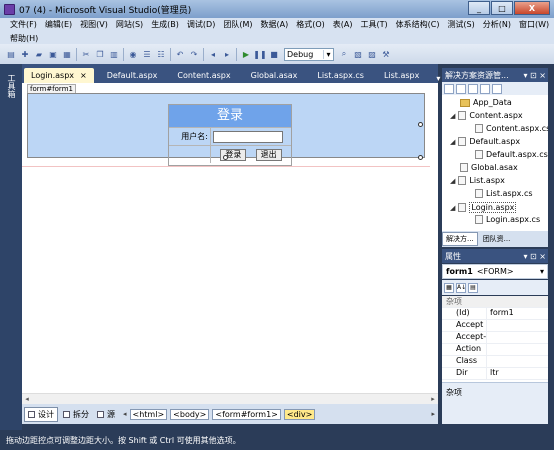 The image size is (554, 450). Describe the element at coordinates (129, 25) in the screenshot. I see `menu-website: 网站(S)` at that location.